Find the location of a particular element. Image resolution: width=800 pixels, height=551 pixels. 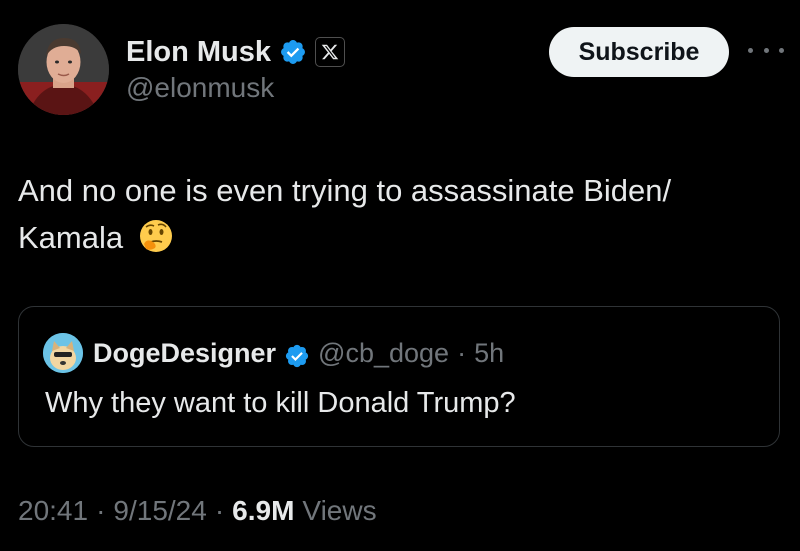

avatar-image is located at coordinates (63, 69).